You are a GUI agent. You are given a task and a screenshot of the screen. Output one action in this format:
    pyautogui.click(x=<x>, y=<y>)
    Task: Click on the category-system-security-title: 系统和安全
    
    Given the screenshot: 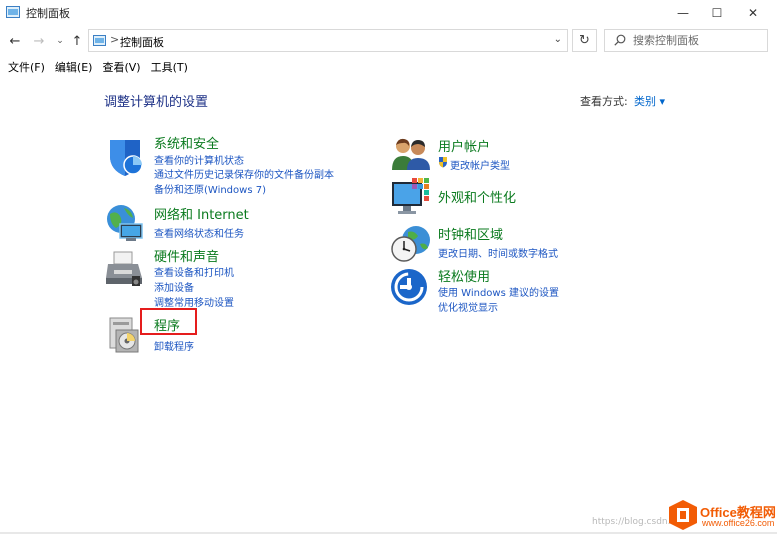 What is the action you would take?
    pyautogui.click(x=186, y=142)
    